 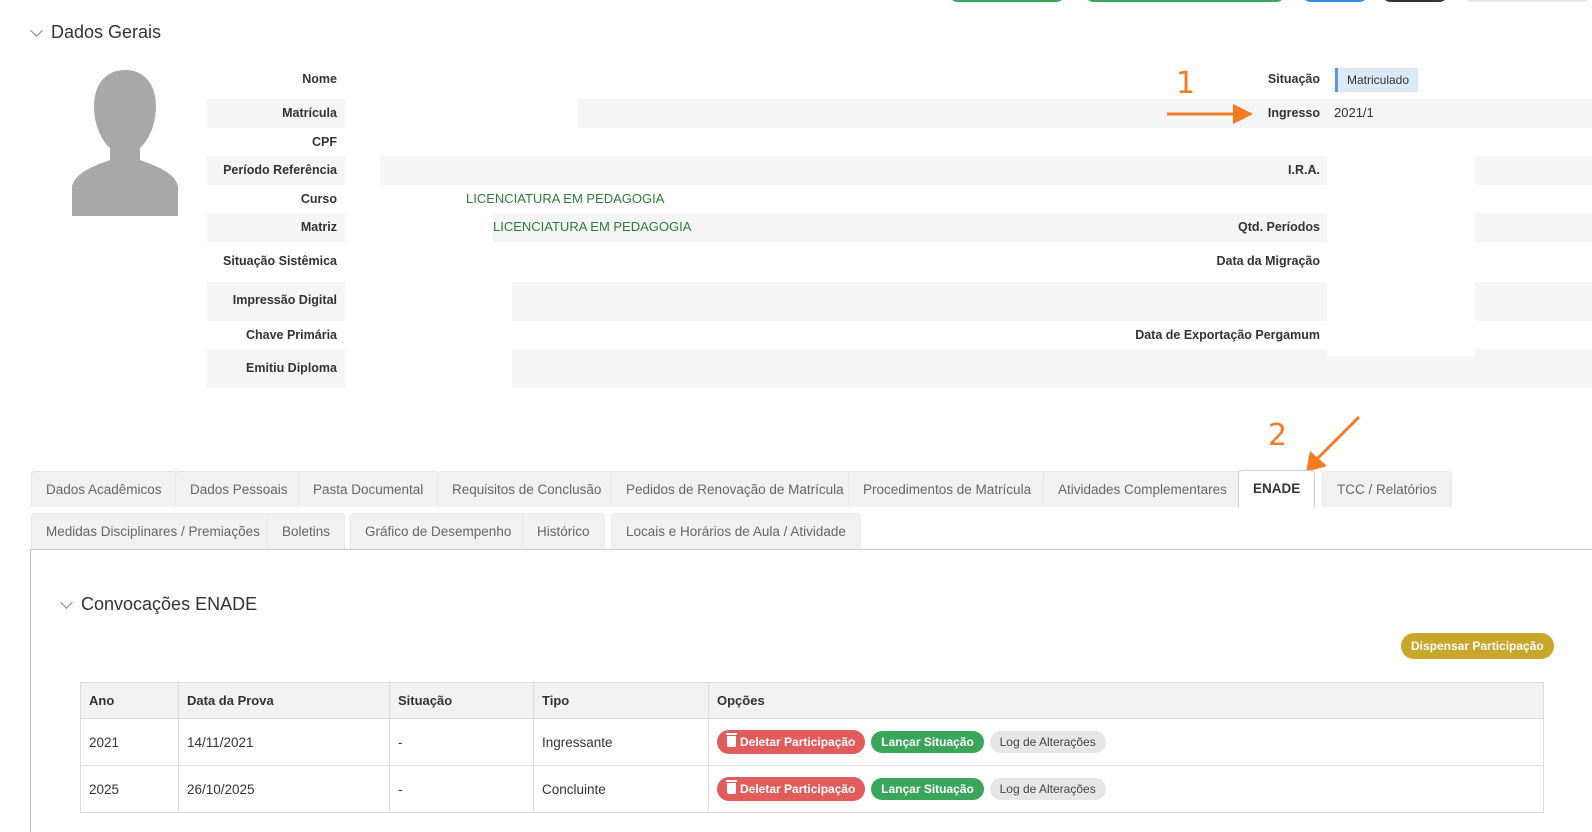 I want to click on dispensar-participacao-button: Dispensar Participação, so click(x=1477, y=646).